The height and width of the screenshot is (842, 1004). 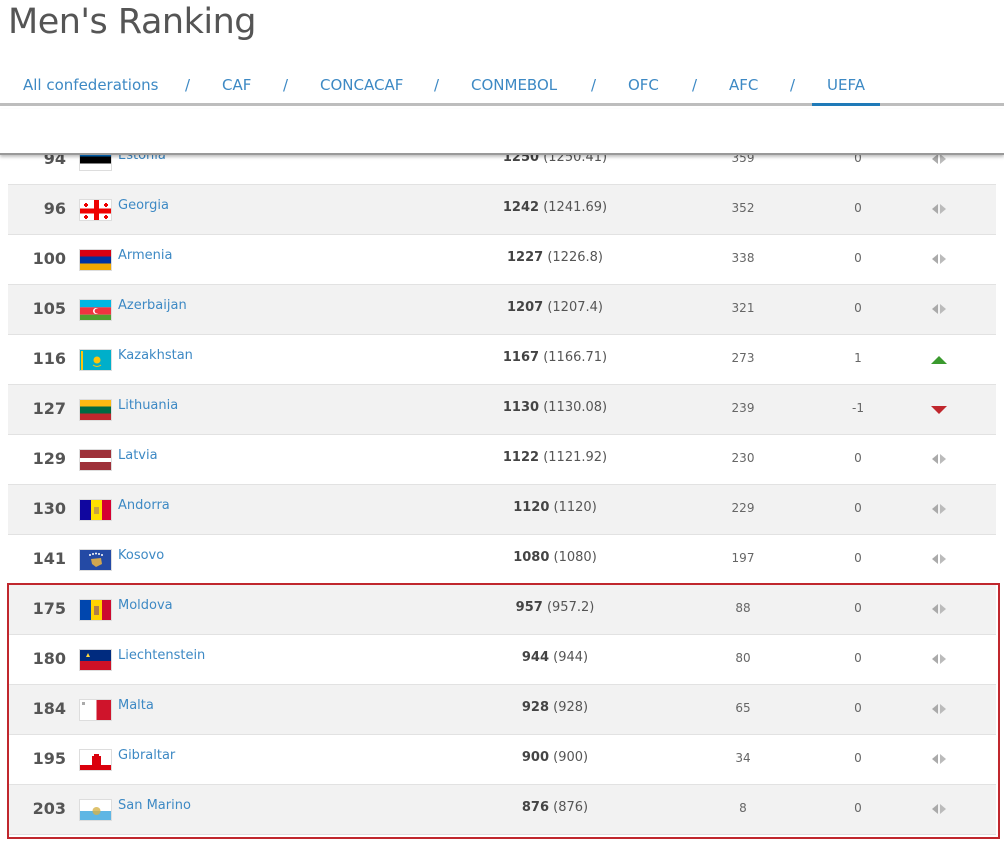 I want to click on points: 957, so click(x=529, y=607).